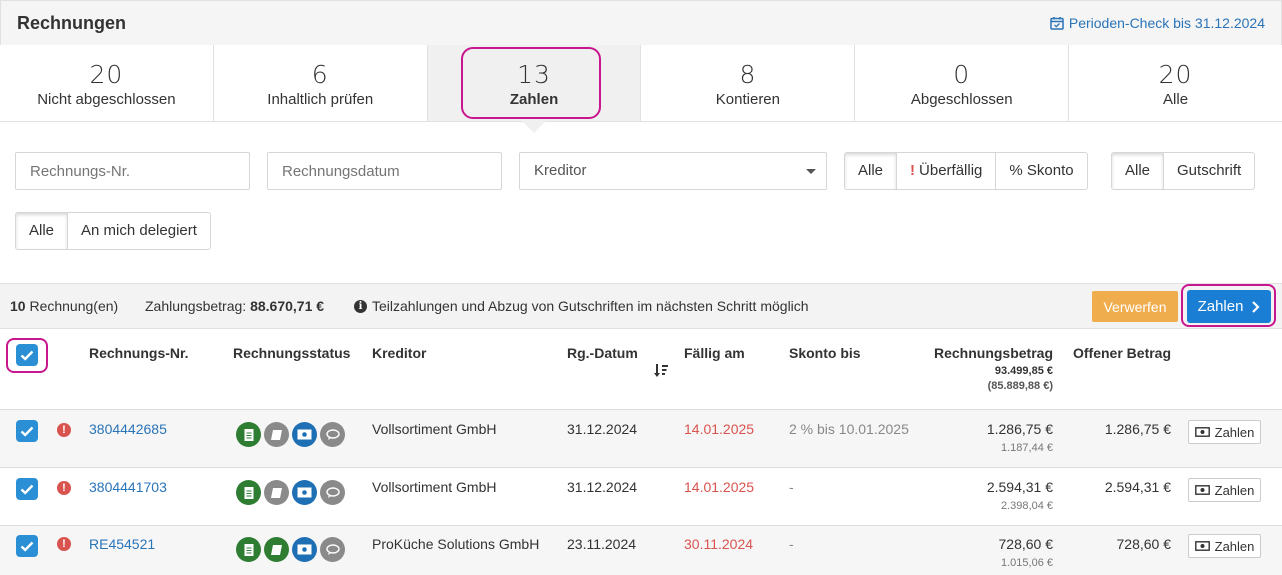 This screenshot has height=575, width=1282. I want to click on tab-alle: 20 Alle, so click(1175, 83).